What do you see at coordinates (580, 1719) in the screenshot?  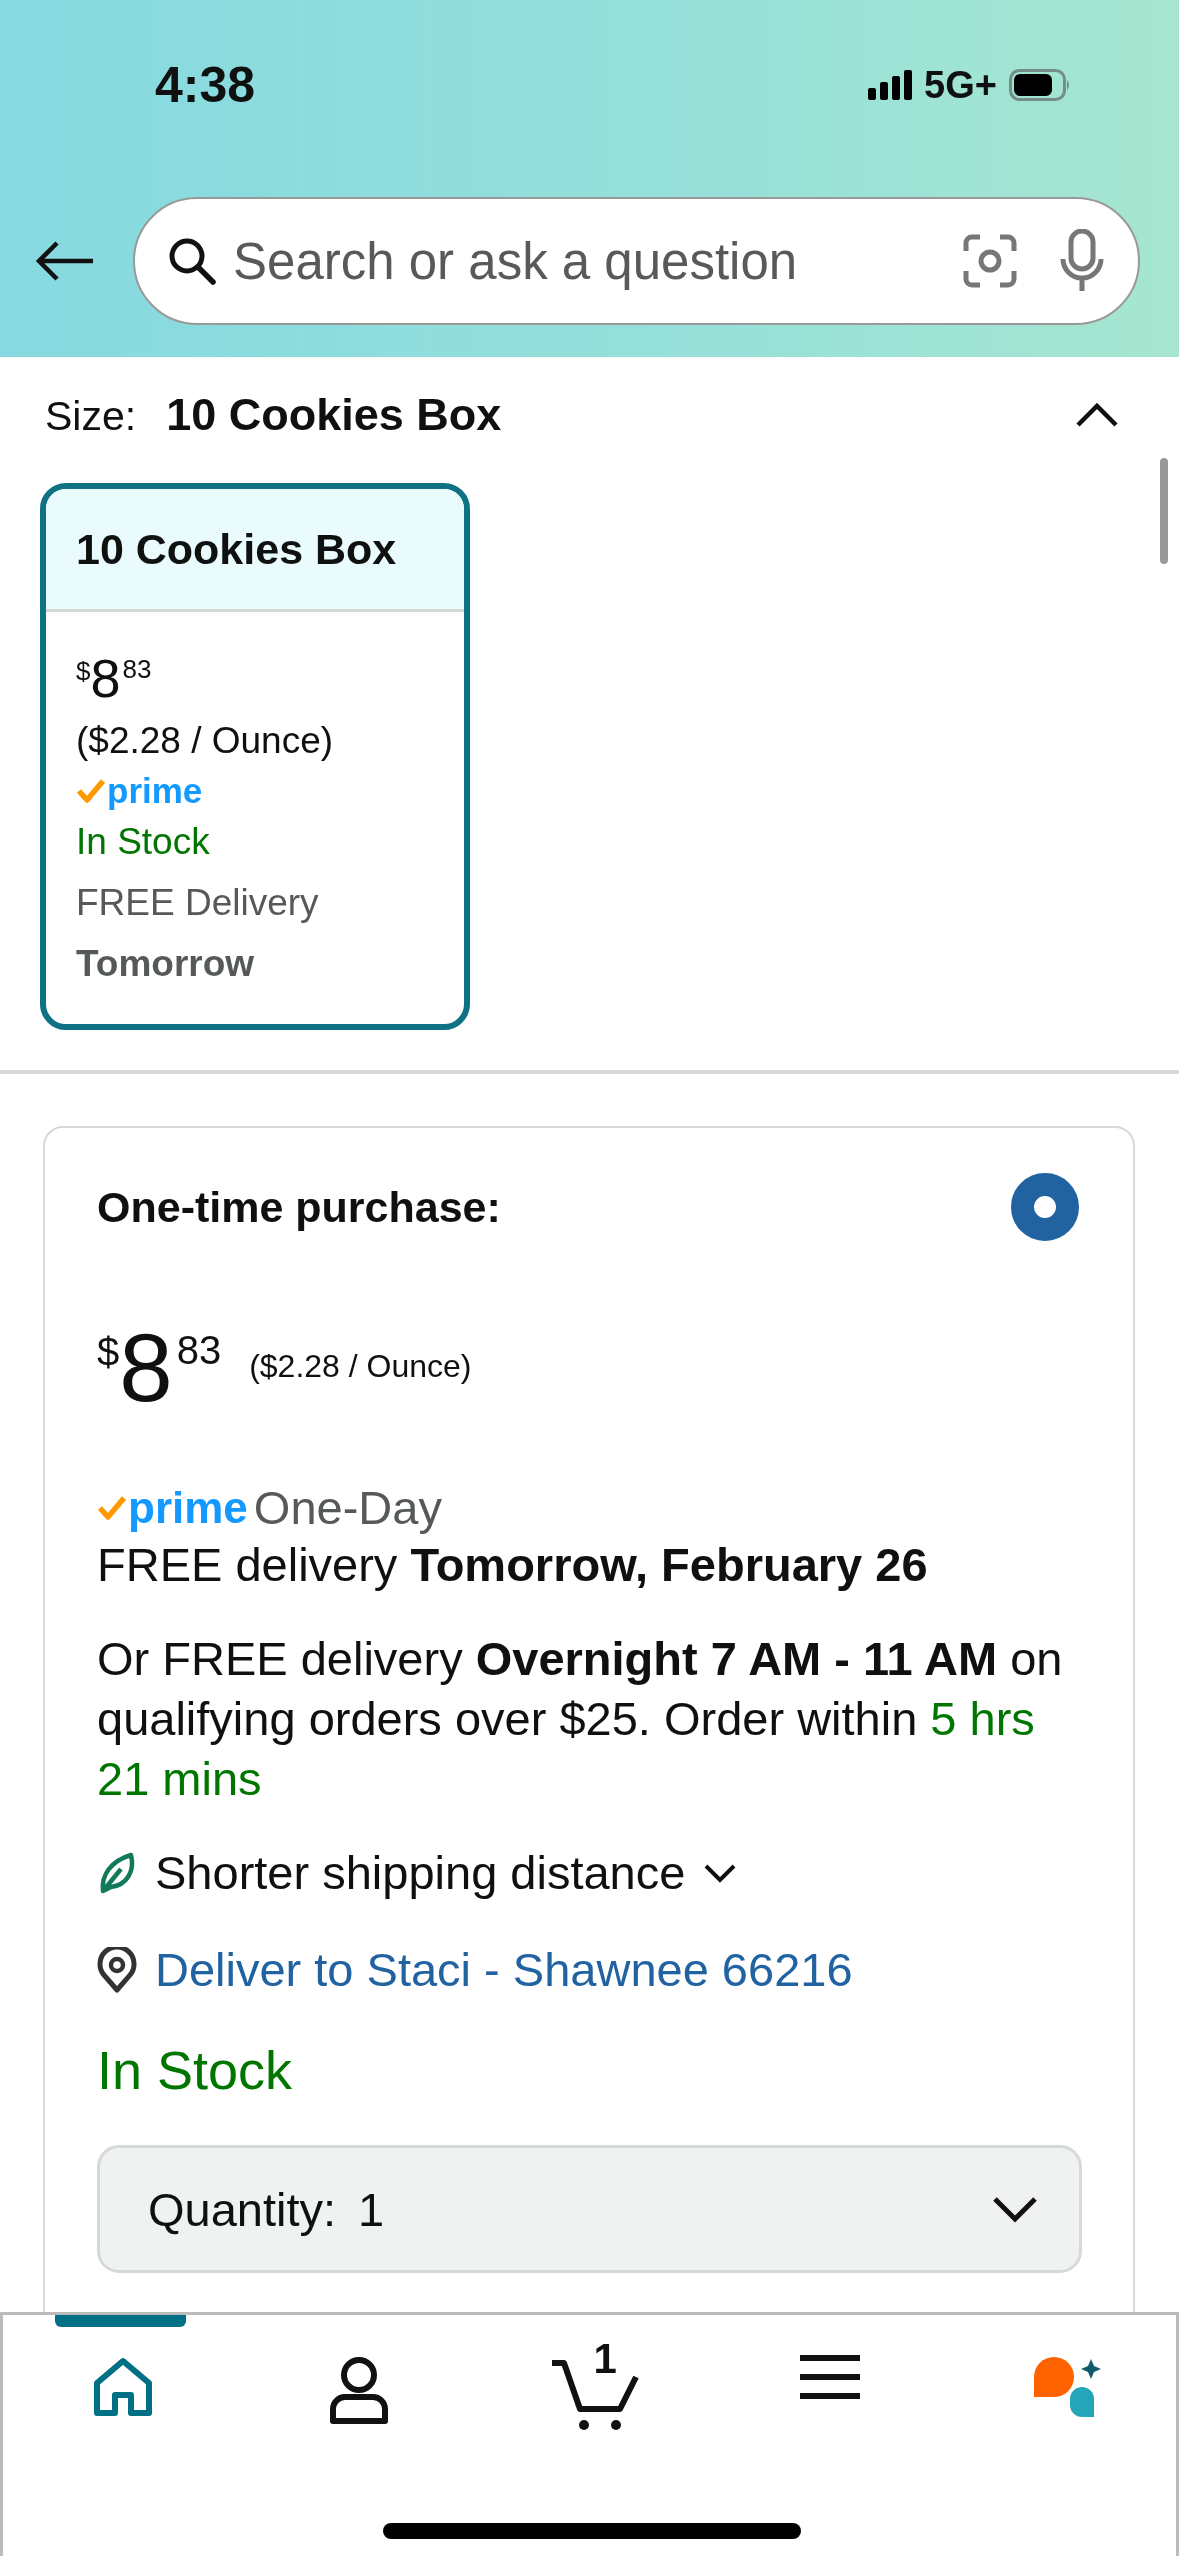 I see `delivery-offer-text: Or FREE delivery Overnight 7 AM - 11 AM on qualifying orders over $25. Order within 5 hrs 21 mins` at bounding box center [580, 1719].